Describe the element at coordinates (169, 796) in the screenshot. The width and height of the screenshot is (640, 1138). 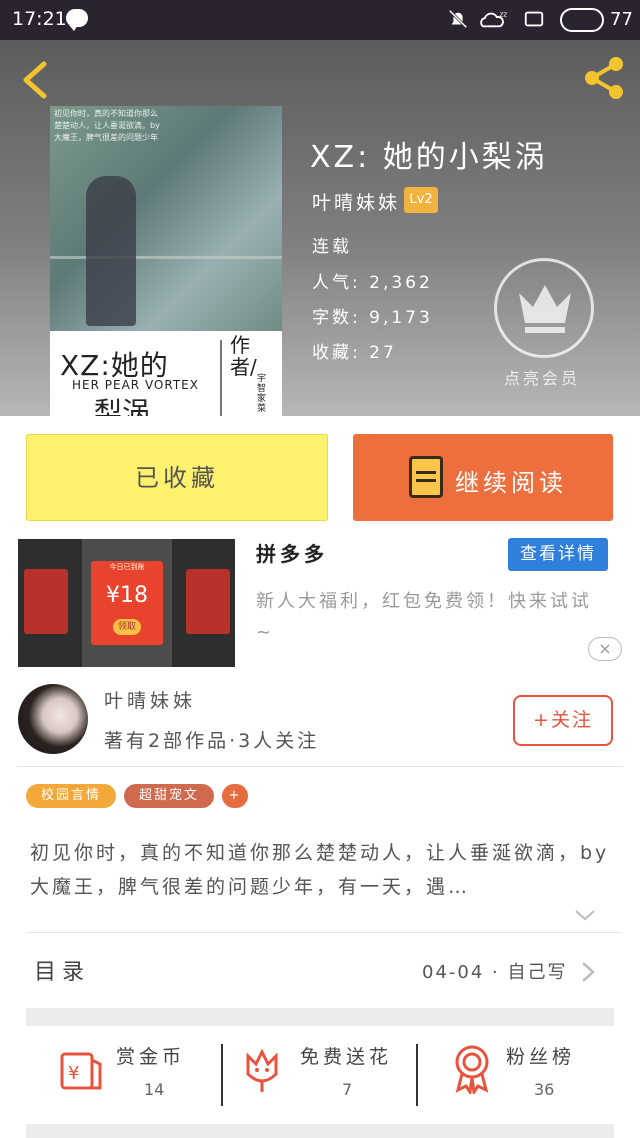
I see `tag-sweet-pet: 超甜宠文` at that location.